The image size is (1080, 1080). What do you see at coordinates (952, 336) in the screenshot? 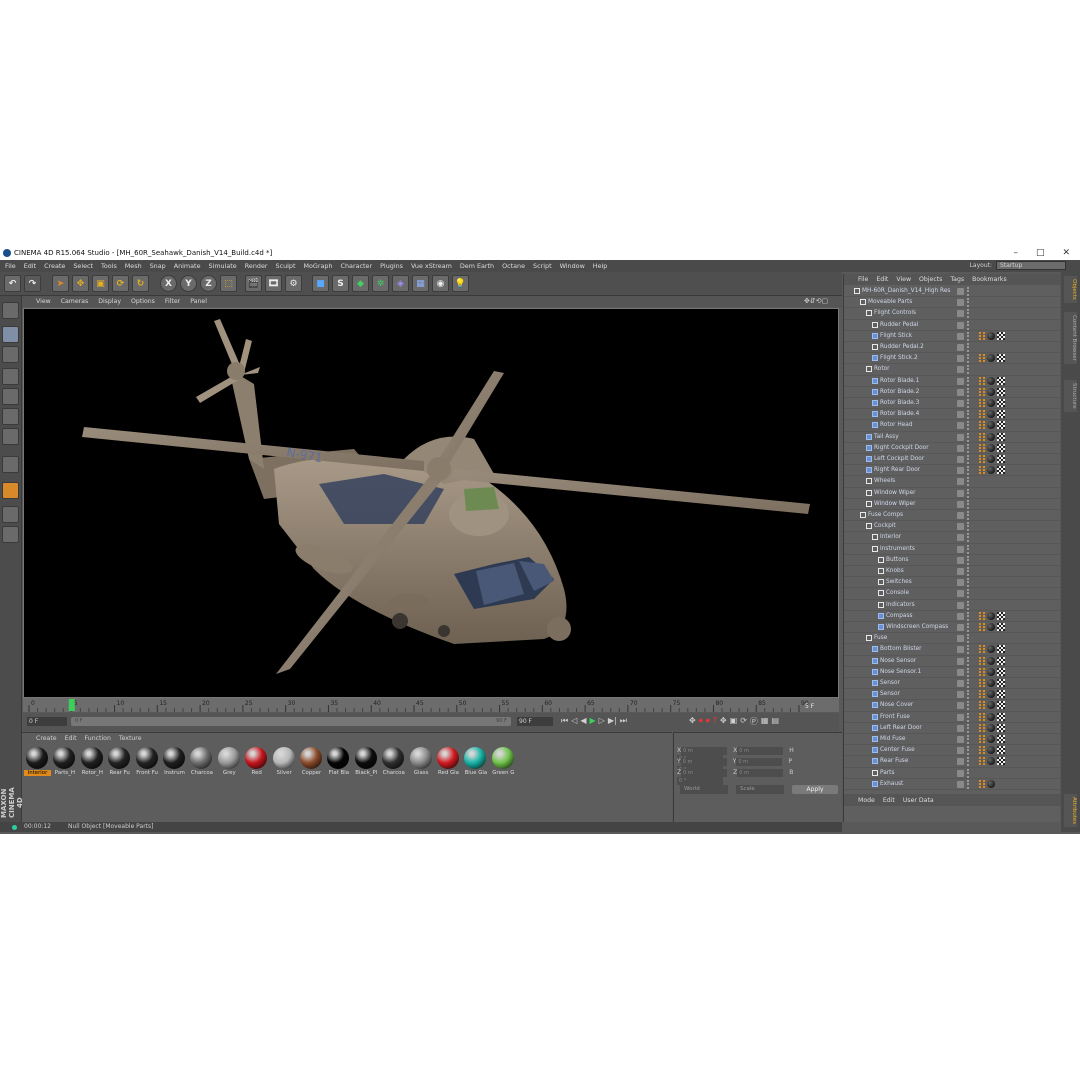
I see `object-tree-row: Flight Stick` at bounding box center [952, 336].